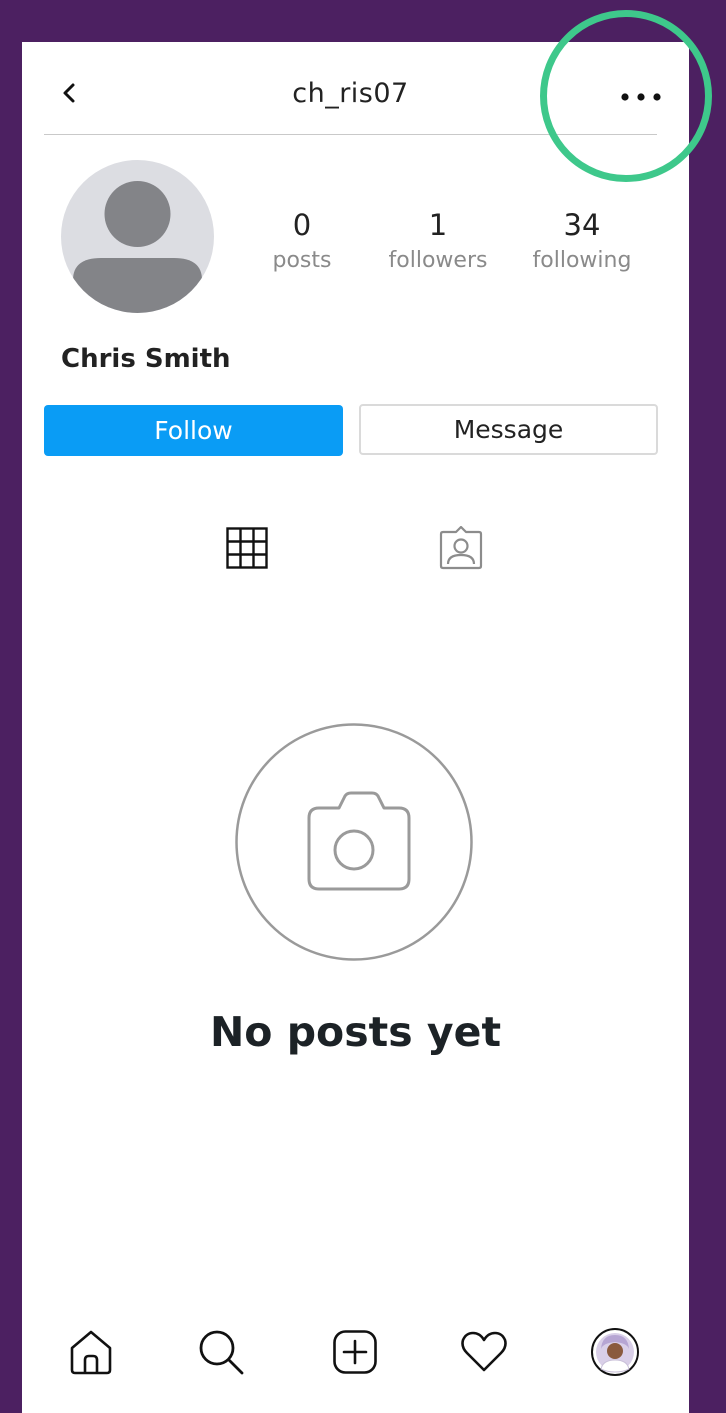  What do you see at coordinates (302, 260) in the screenshot?
I see `posts-label: posts` at bounding box center [302, 260].